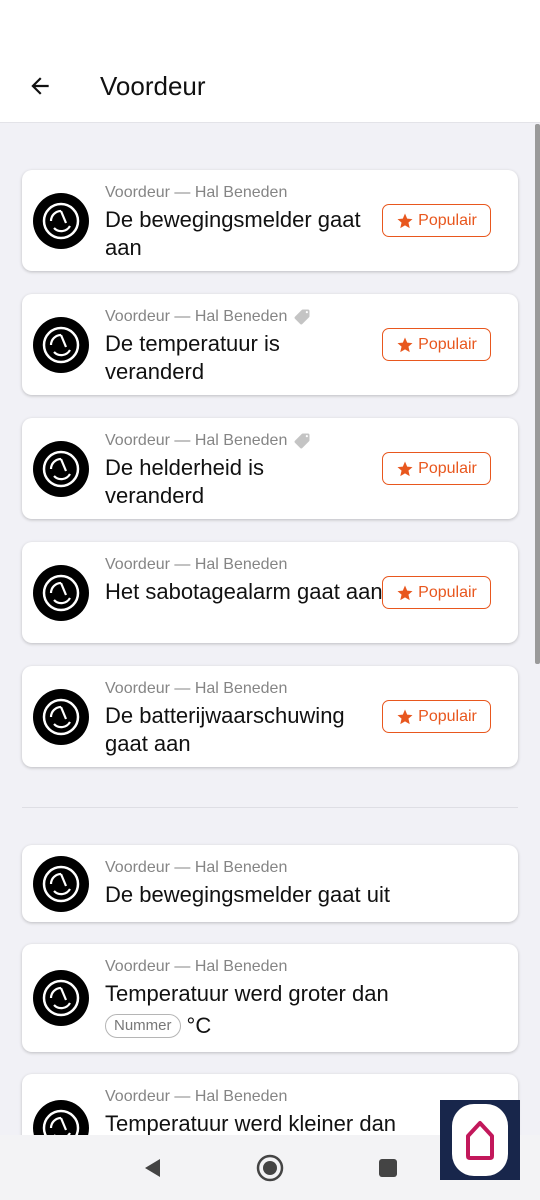 This screenshot has height=1200, width=540. Describe the element at coordinates (244, 591) in the screenshot. I see `trigger-name: Het sabotagealarm gaat aan` at that location.